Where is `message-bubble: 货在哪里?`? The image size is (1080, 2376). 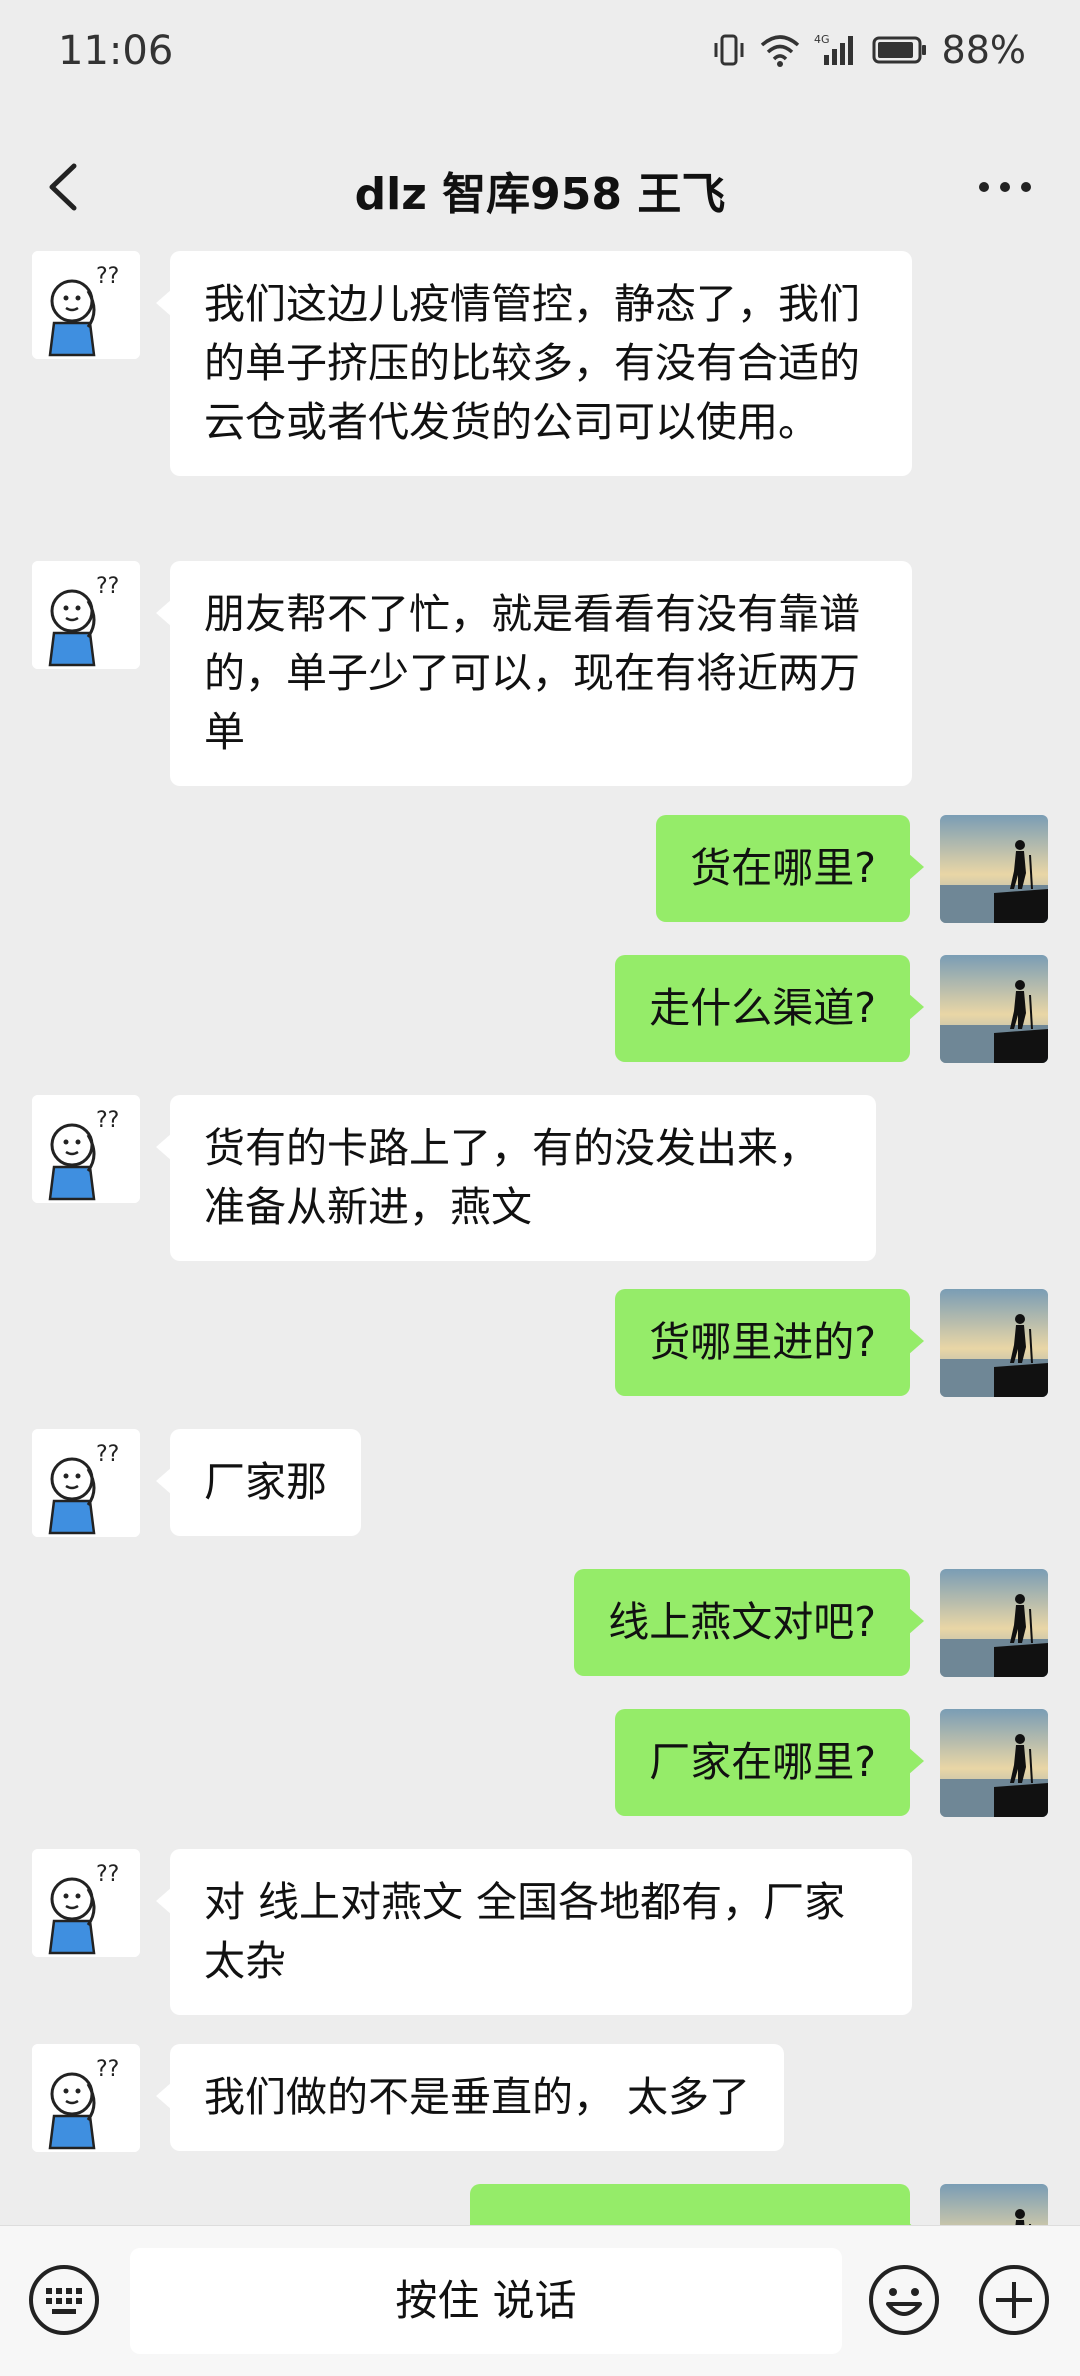 message-bubble: 货在哪里? is located at coordinates (790, 868).